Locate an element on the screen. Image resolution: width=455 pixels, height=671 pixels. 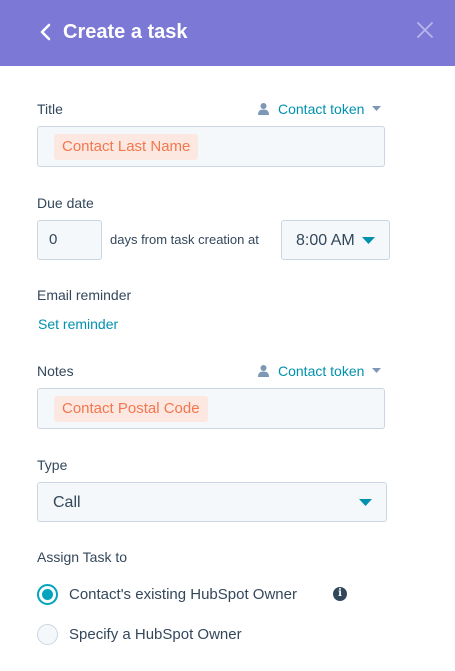
radio-specify-owner-label: Specify a HubSpot Owner is located at coordinates (155, 634).